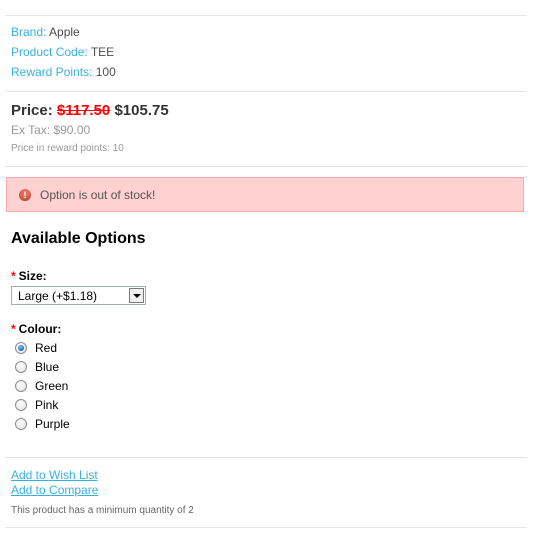 The width and height of the screenshot is (533, 540). Describe the element at coordinates (40, 329) in the screenshot. I see `colour-label: Colour:` at that location.